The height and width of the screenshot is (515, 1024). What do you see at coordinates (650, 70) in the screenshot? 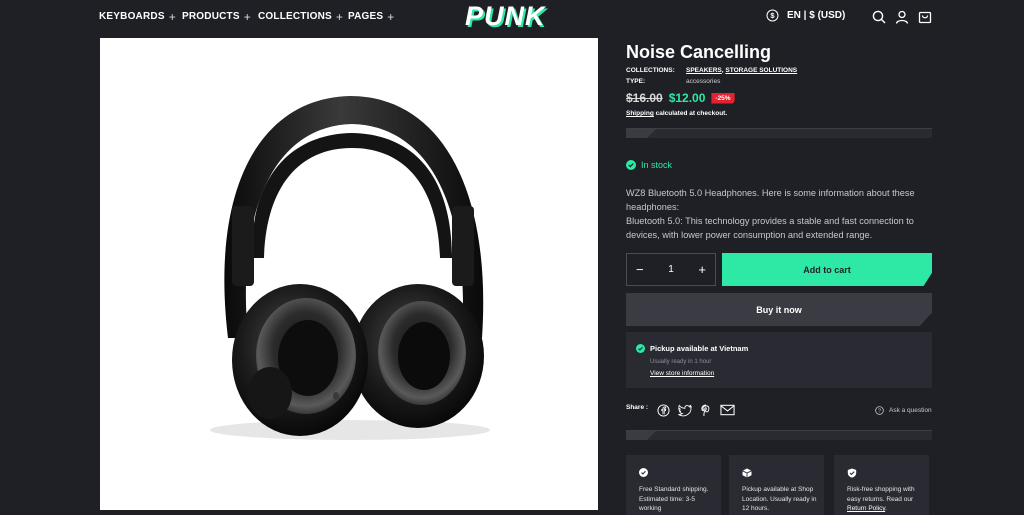
I see `collections-label: COLLECTIONS:` at bounding box center [650, 70].